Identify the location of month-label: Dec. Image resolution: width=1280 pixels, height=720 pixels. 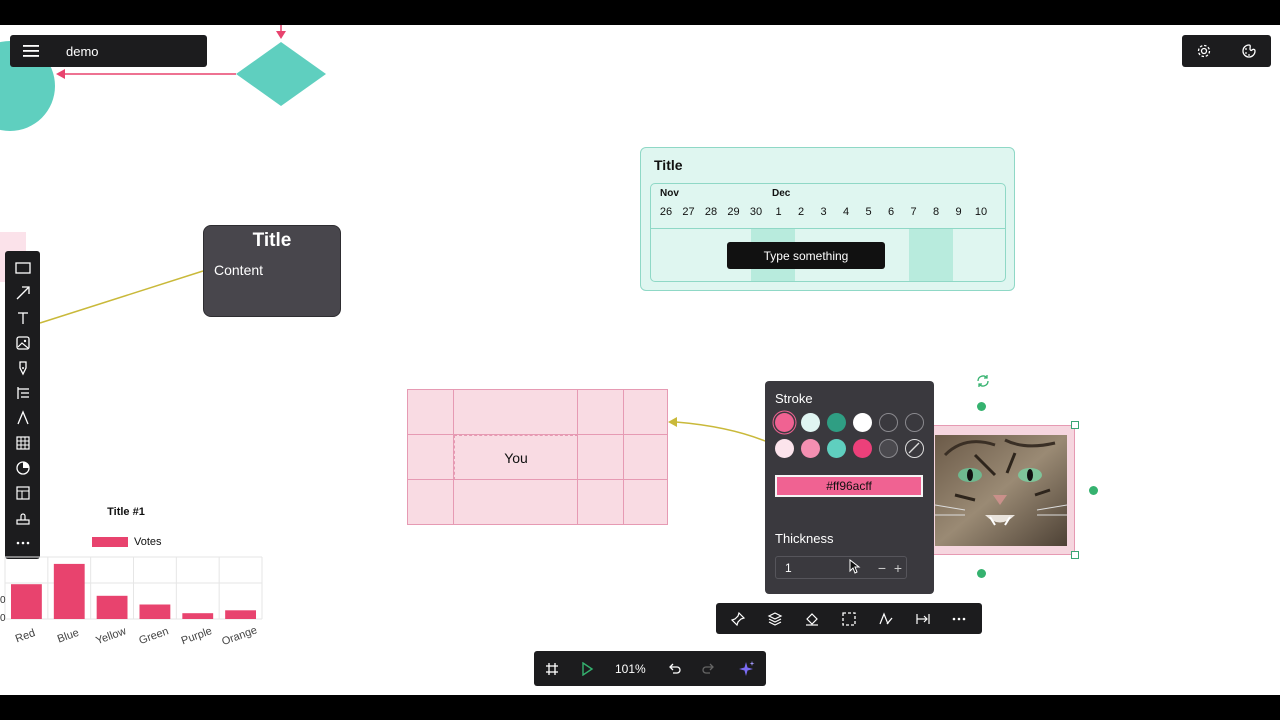
(781, 193).